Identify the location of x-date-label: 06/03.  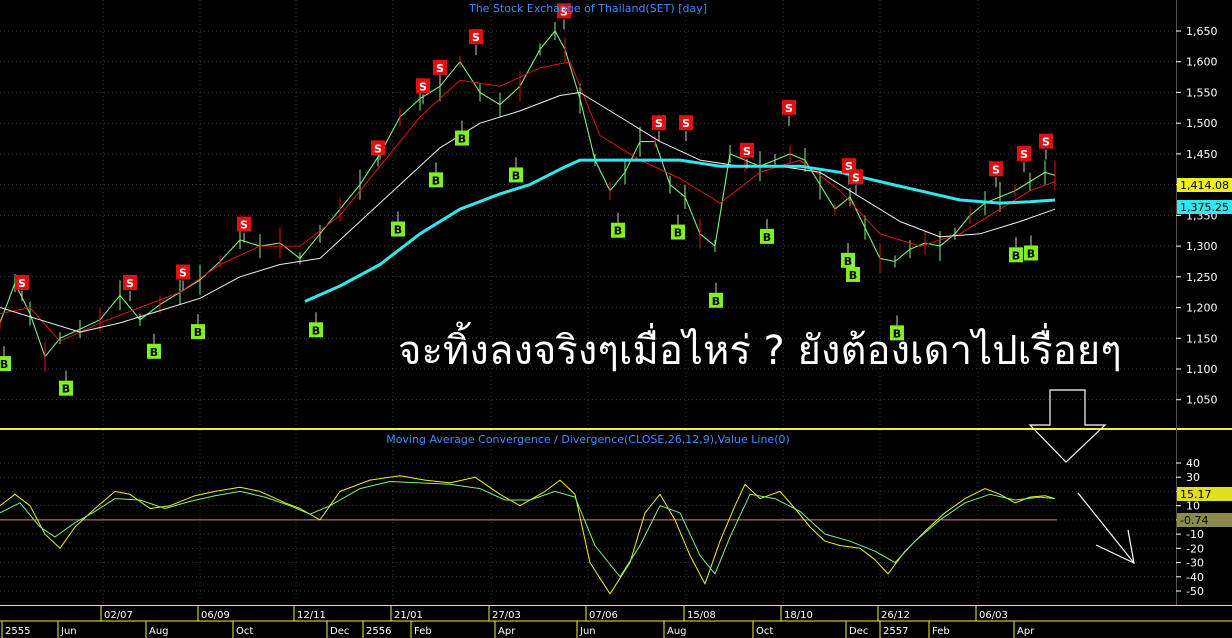
(993, 615).